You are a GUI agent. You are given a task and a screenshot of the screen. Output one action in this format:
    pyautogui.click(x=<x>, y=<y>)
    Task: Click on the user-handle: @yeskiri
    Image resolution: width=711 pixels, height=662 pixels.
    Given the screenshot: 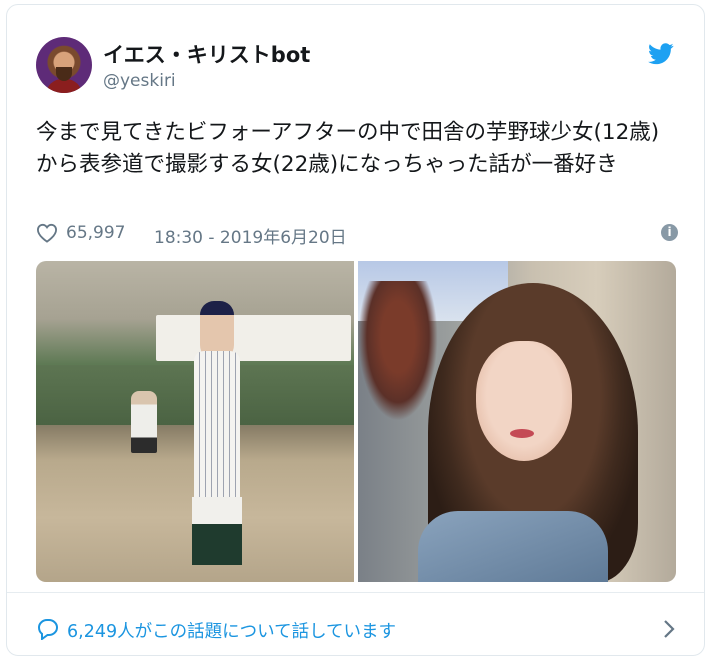 What is the action you would take?
    pyautogui.click(x=139, y=81)
    